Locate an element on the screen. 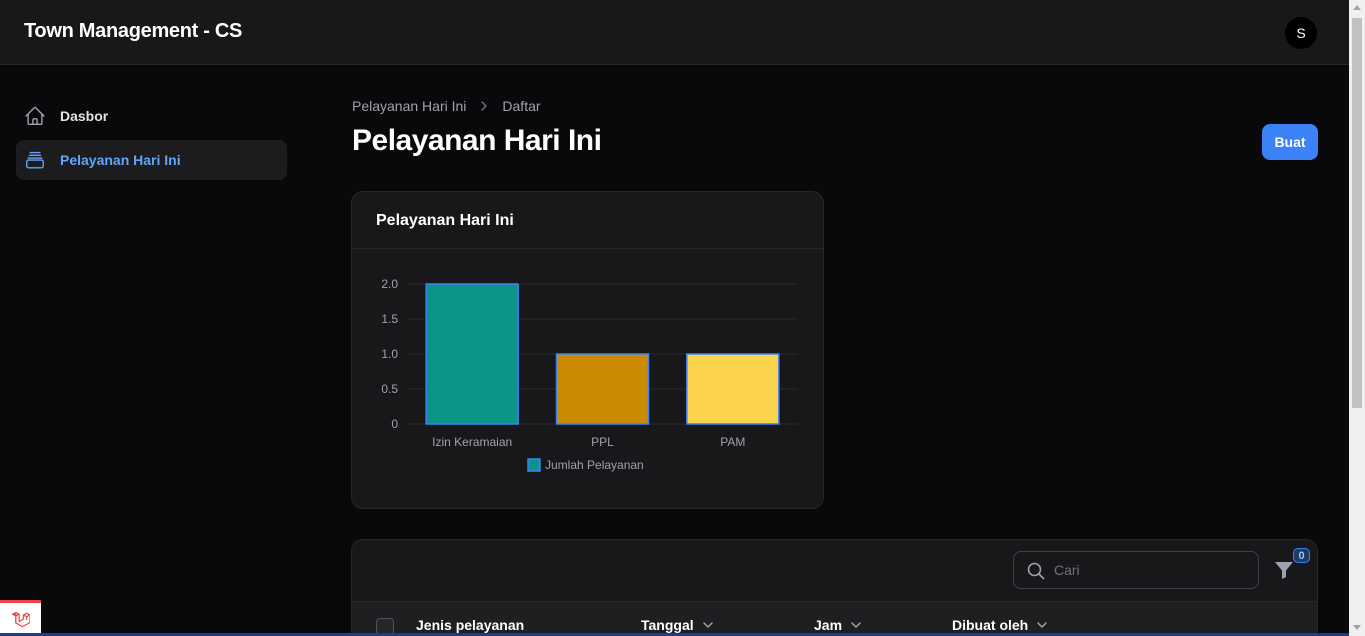  search-icon is located at coordinates (1036, 571).